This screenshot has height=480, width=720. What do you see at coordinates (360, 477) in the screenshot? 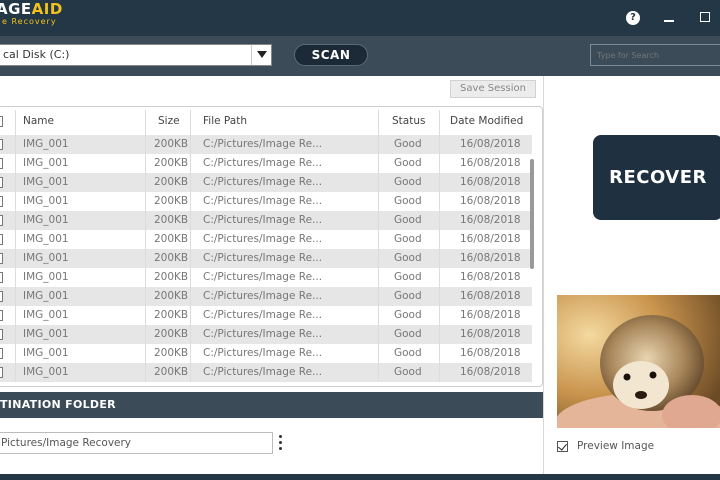
I see `status-bar` at bounding box center [360, 477].